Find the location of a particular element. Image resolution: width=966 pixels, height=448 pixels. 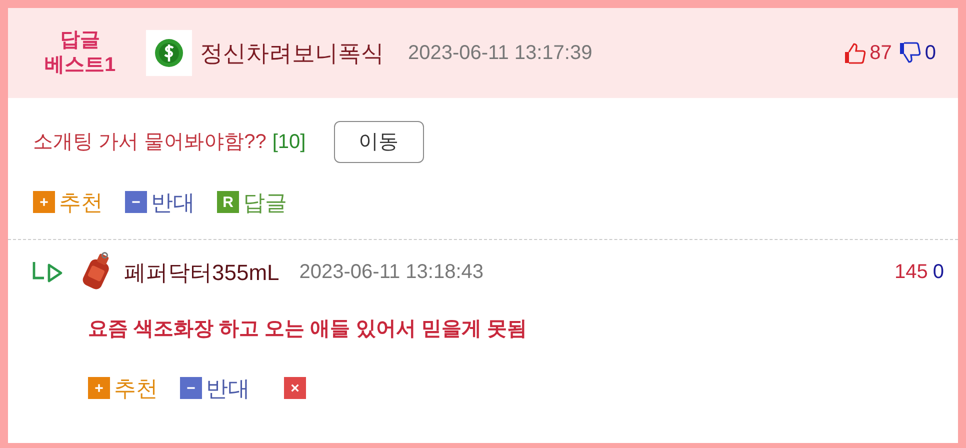

author-name: 페퍼닥터355mL is located at coordinates (202, 272).